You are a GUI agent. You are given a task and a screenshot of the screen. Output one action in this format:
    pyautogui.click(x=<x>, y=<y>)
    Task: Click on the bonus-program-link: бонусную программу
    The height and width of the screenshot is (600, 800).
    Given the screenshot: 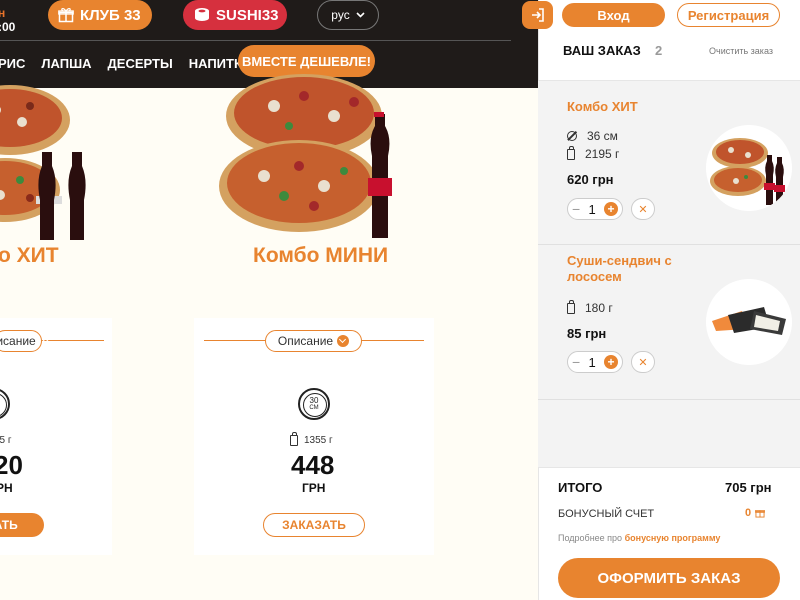 What is the action you would take?
    pyautogui.click(x=673, y=538)
    